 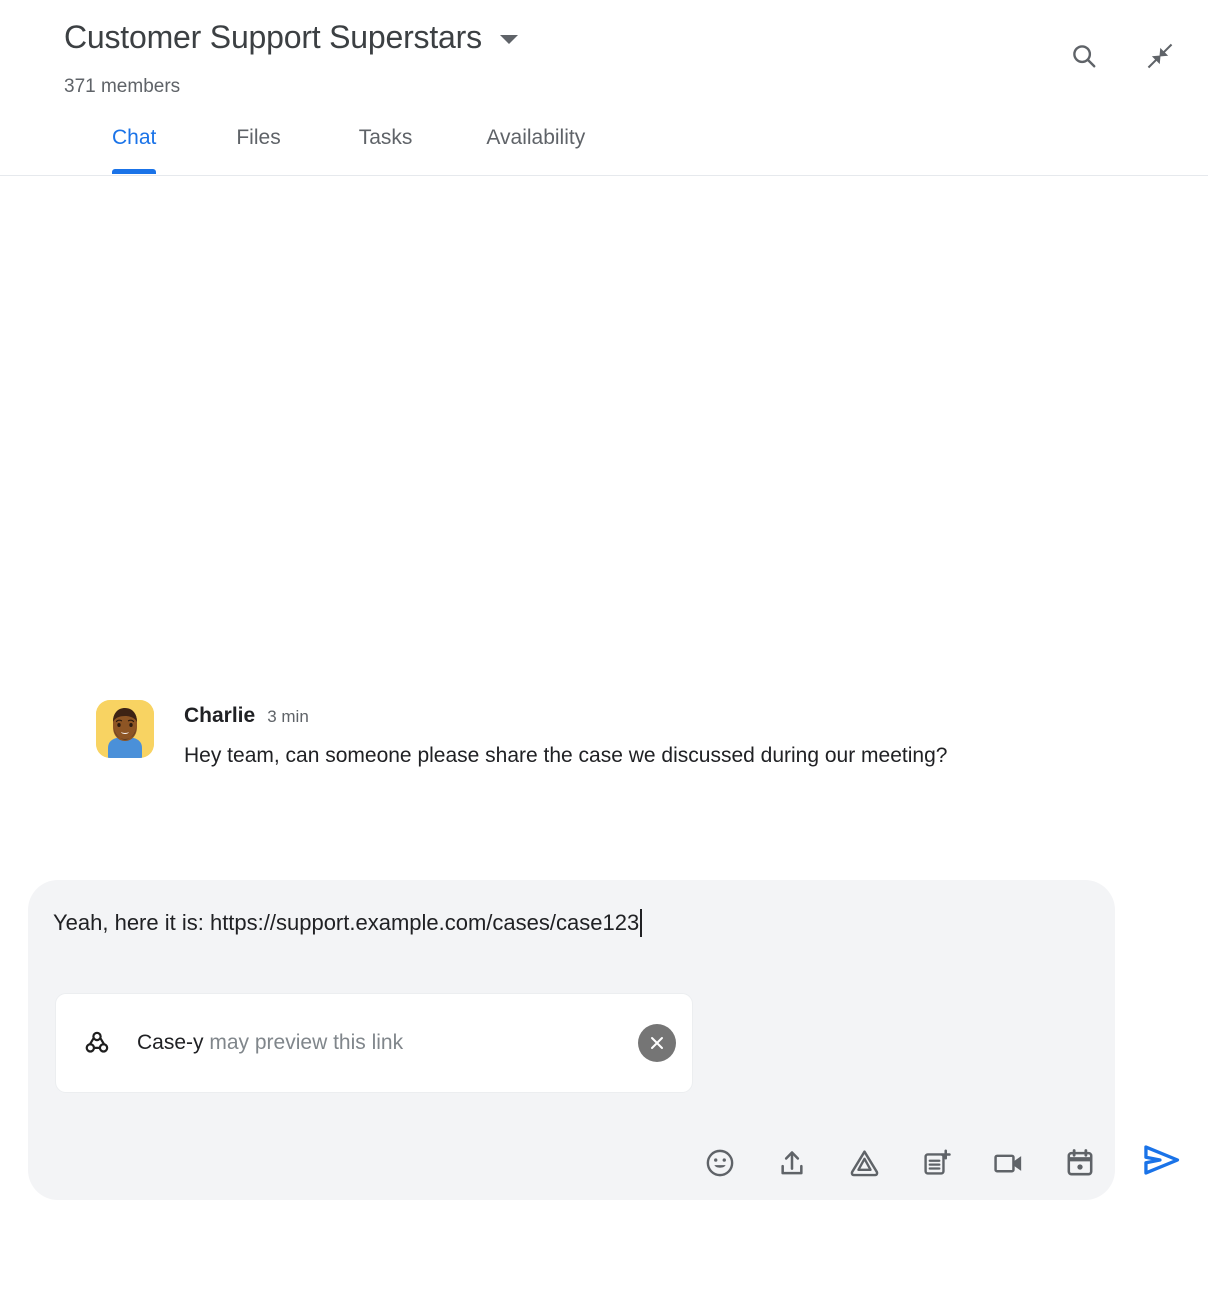 I want to click on emoji-button, so click(x=720, y=1163).